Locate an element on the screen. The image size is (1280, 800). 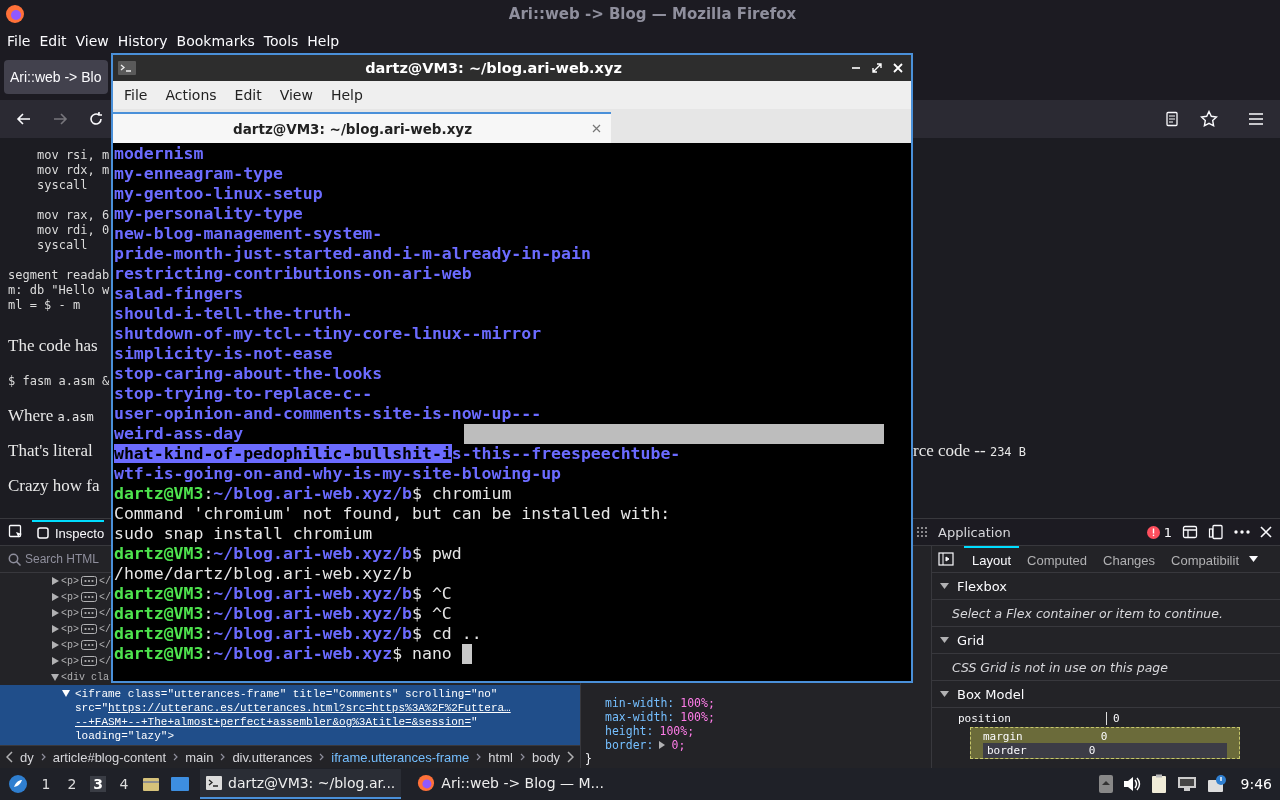
terminal-tab: dartz@VM3: ~/blog.ari-web.xyz is located at coordinates (362, 127).